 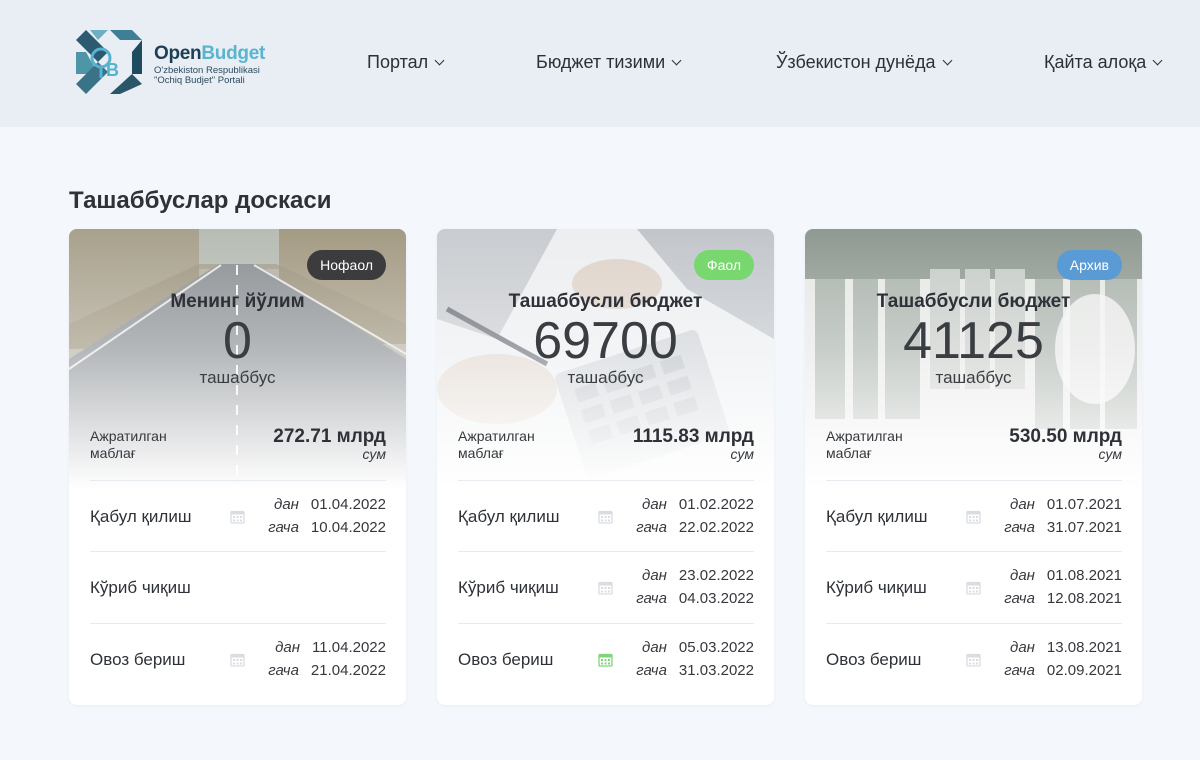 What do you see at coordinates (605, 341) in the screenshot?
I see `initiative-count: 69700` at bounding box center [605, 341].